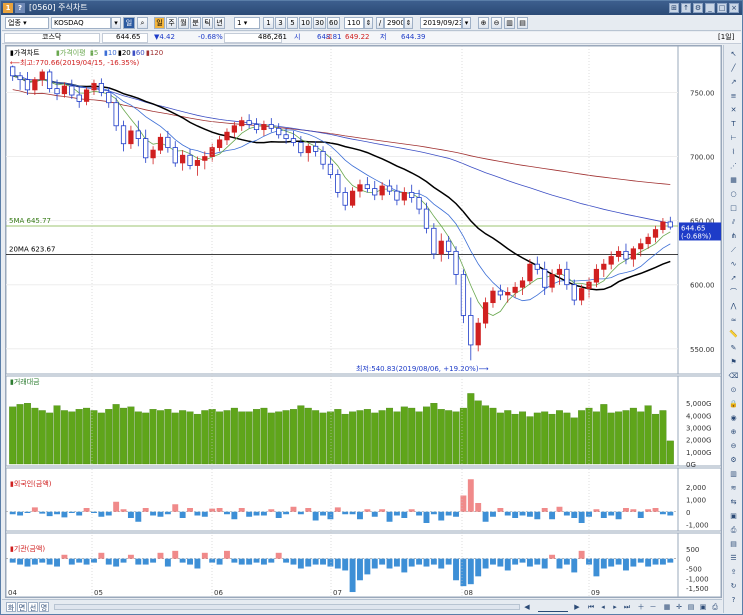 The width and height of the screenshot is (743, 615). I want to click on bottom-tab-2: 면, so click(22, 607).